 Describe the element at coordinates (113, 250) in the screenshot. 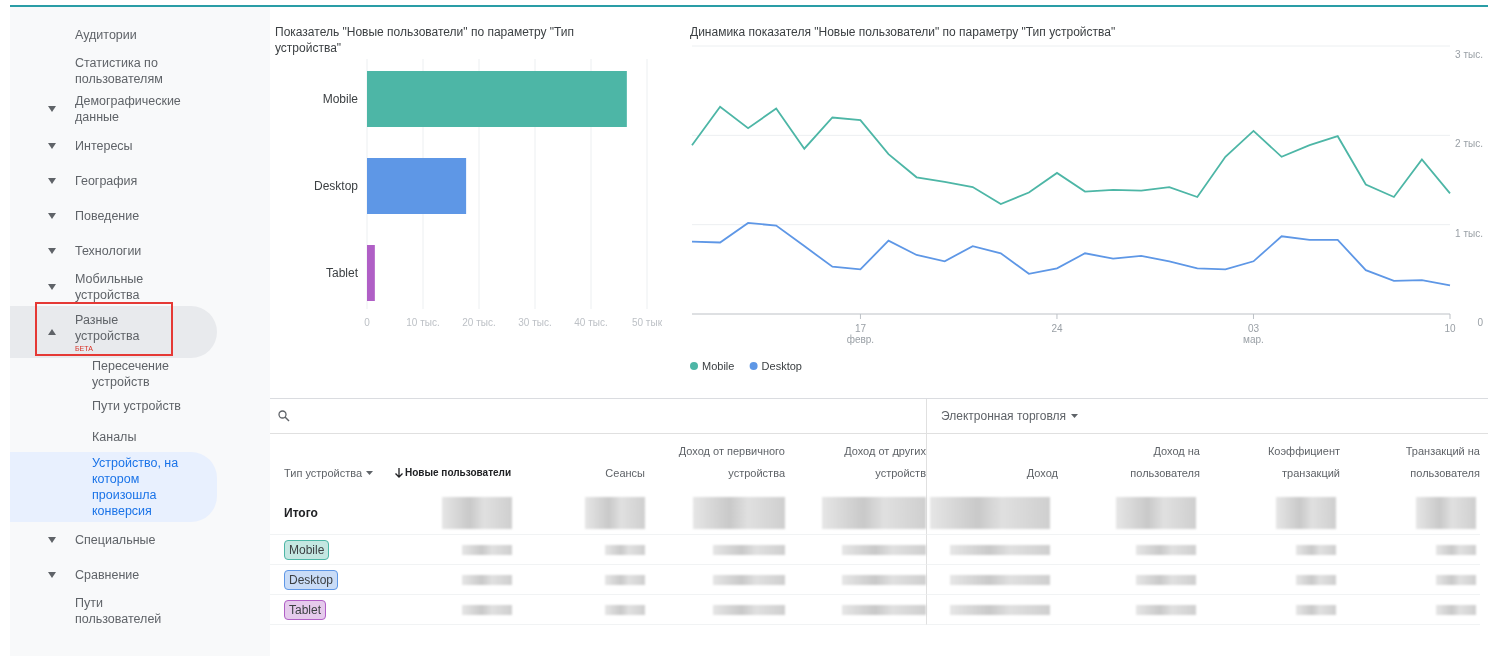

I see `sidebar-item: Технологии` at that location.